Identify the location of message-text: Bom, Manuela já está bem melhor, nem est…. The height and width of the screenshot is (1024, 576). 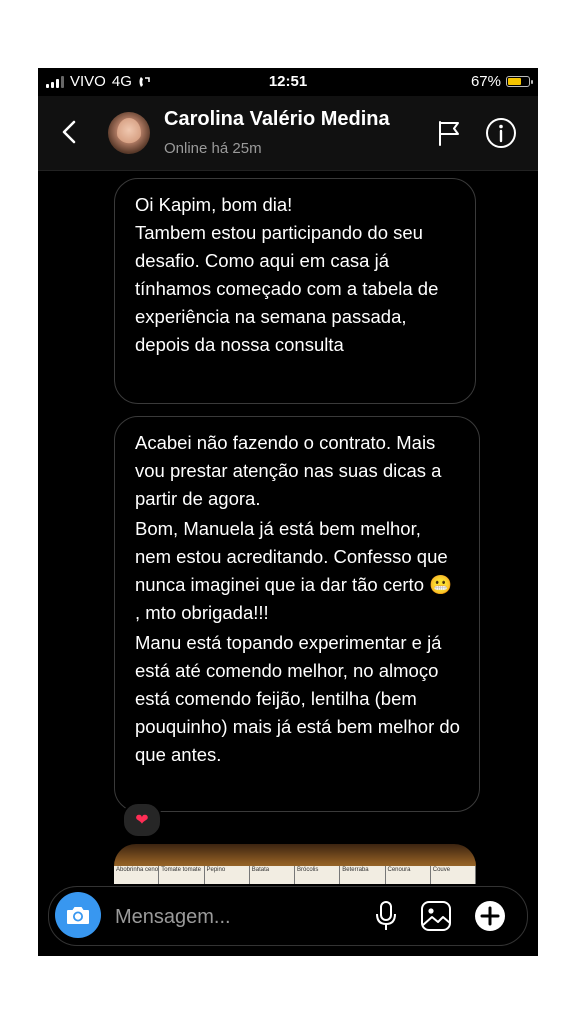
(294, 570).